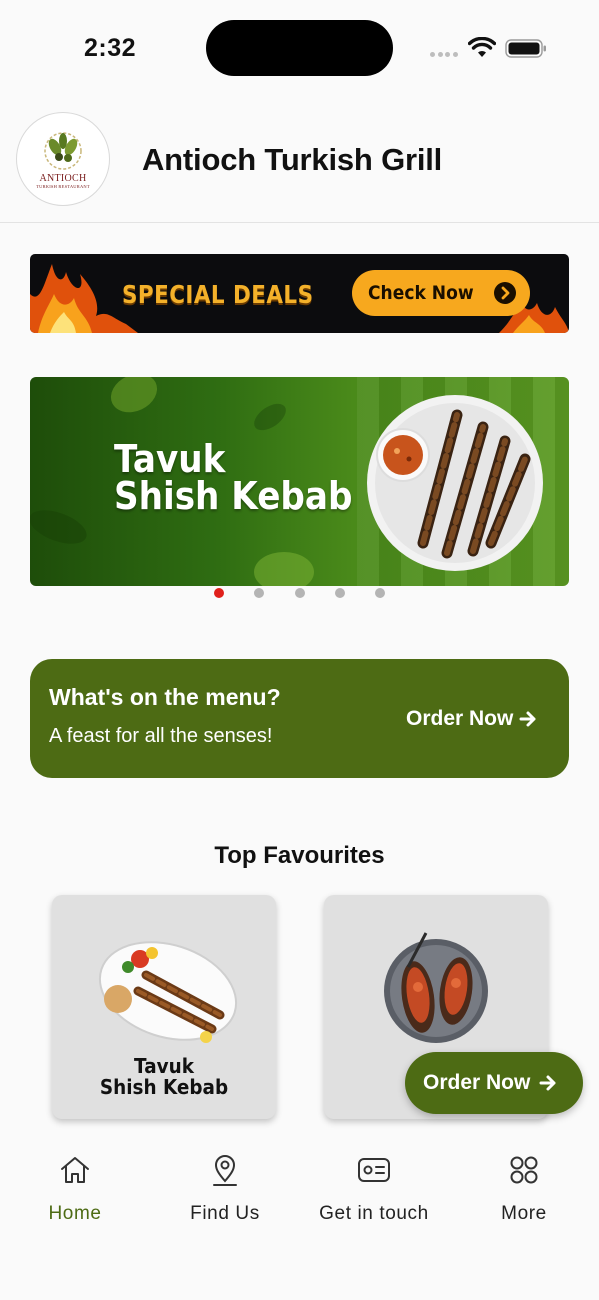 This screenshot has height=1300, width=599. Describe the element at coordinates (525, 48) in the screenshot. I see `battery-icon` at that location.